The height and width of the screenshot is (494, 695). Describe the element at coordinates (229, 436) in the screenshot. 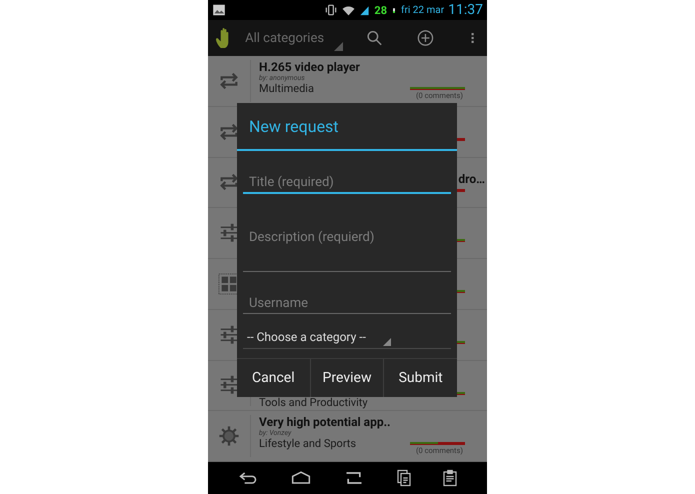

I see `gear-icon` at that location.